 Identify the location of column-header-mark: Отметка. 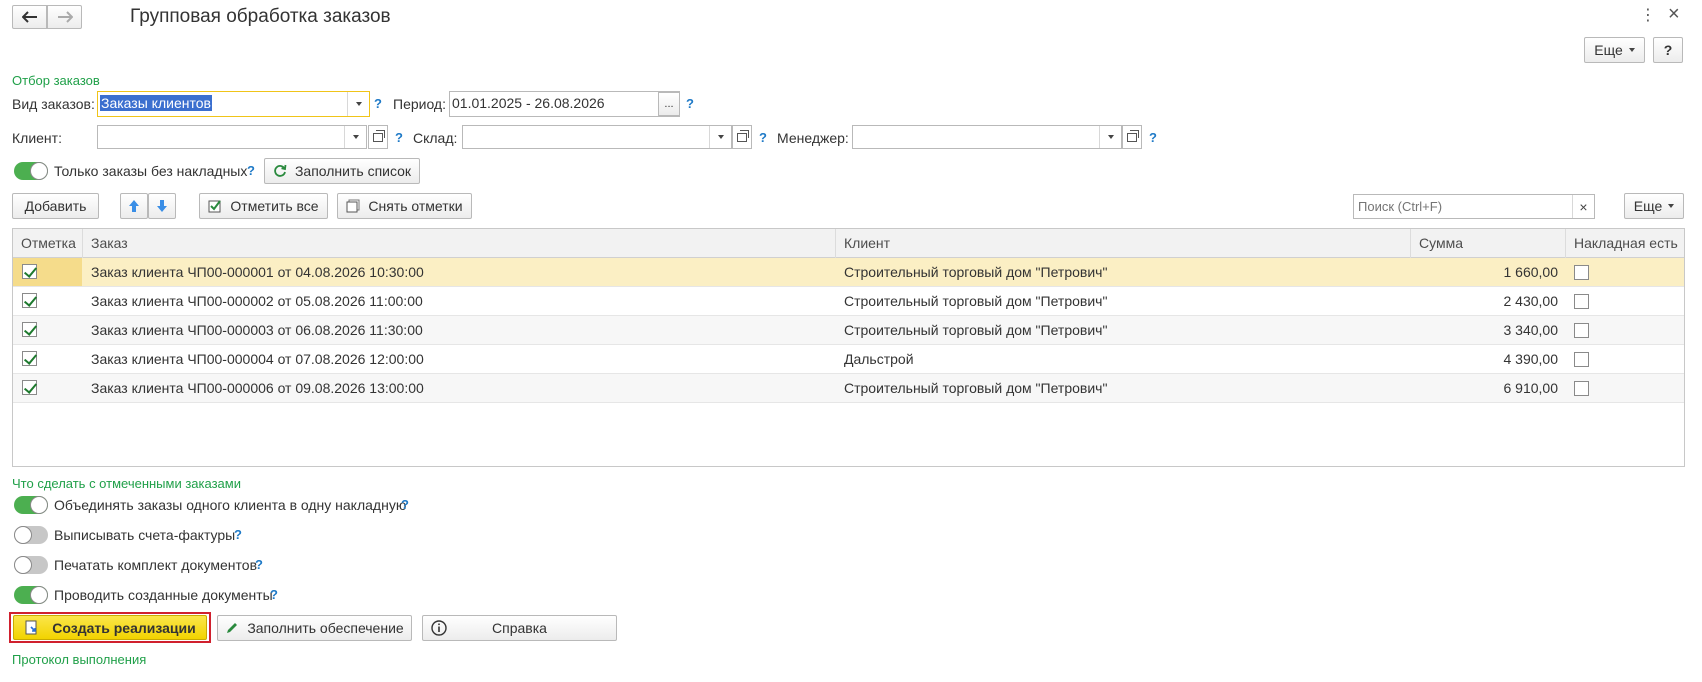
(48, 243).